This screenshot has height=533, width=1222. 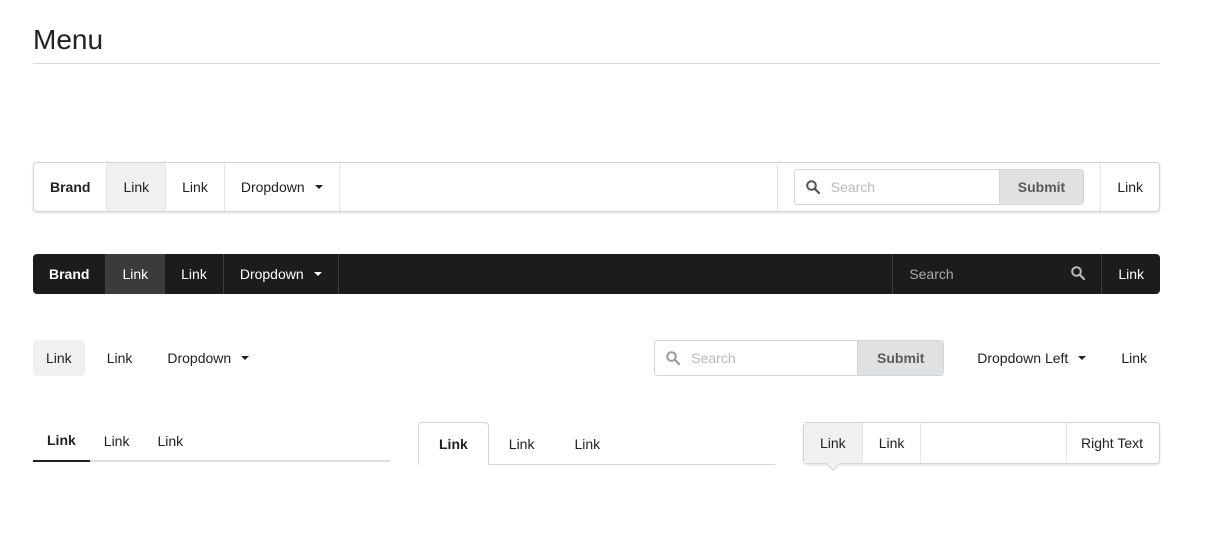 I want to click on menu-link-label: Link, so click(x=833, y=443).